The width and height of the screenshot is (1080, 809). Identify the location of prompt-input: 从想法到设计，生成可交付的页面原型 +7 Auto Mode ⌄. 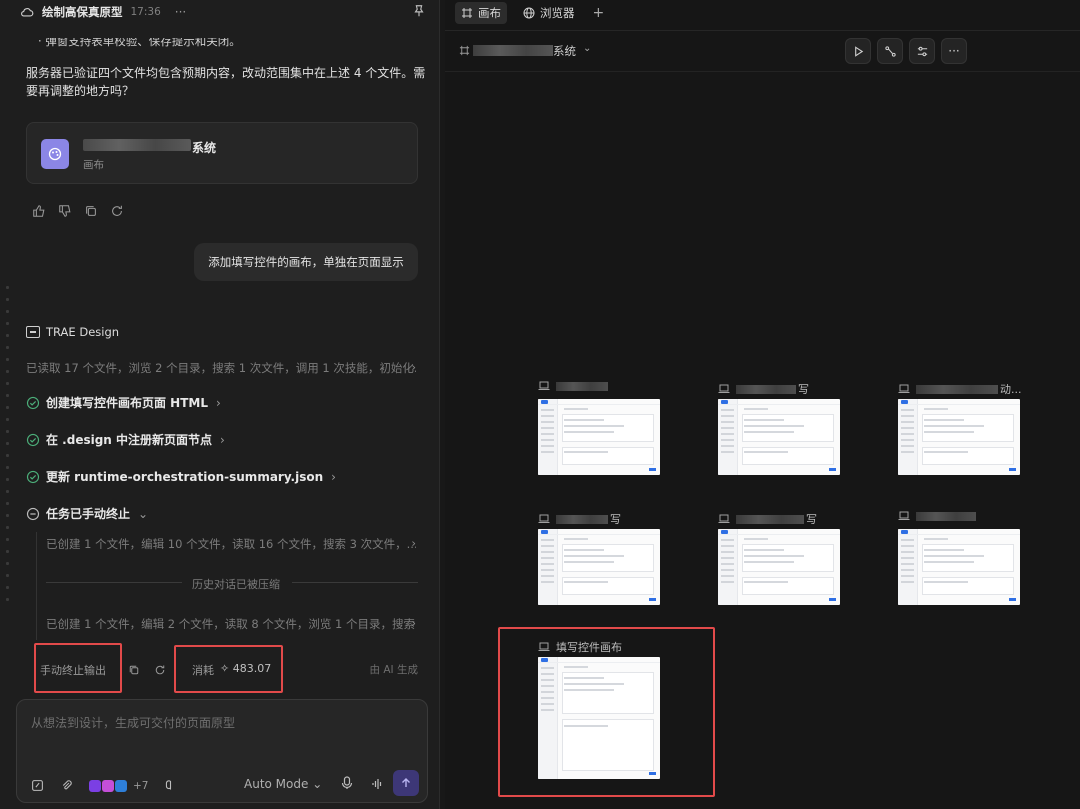
(222, 751).